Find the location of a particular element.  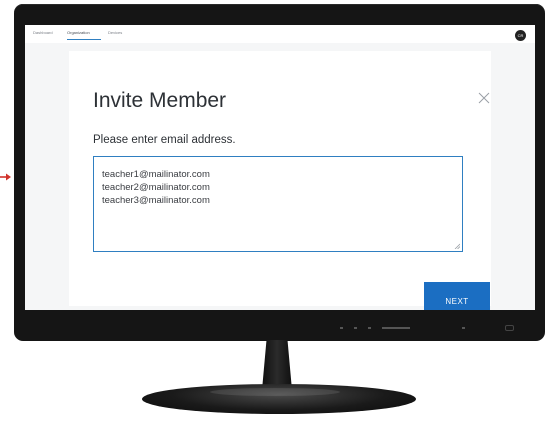

monitor-stand-neck is located at coordinates (277, 365).